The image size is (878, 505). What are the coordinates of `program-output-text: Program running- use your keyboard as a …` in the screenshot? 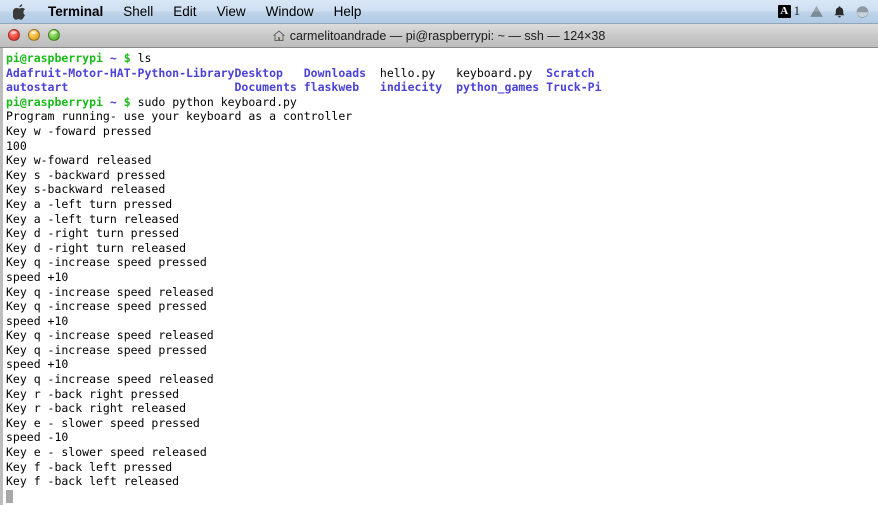 It's located at (179, 116).